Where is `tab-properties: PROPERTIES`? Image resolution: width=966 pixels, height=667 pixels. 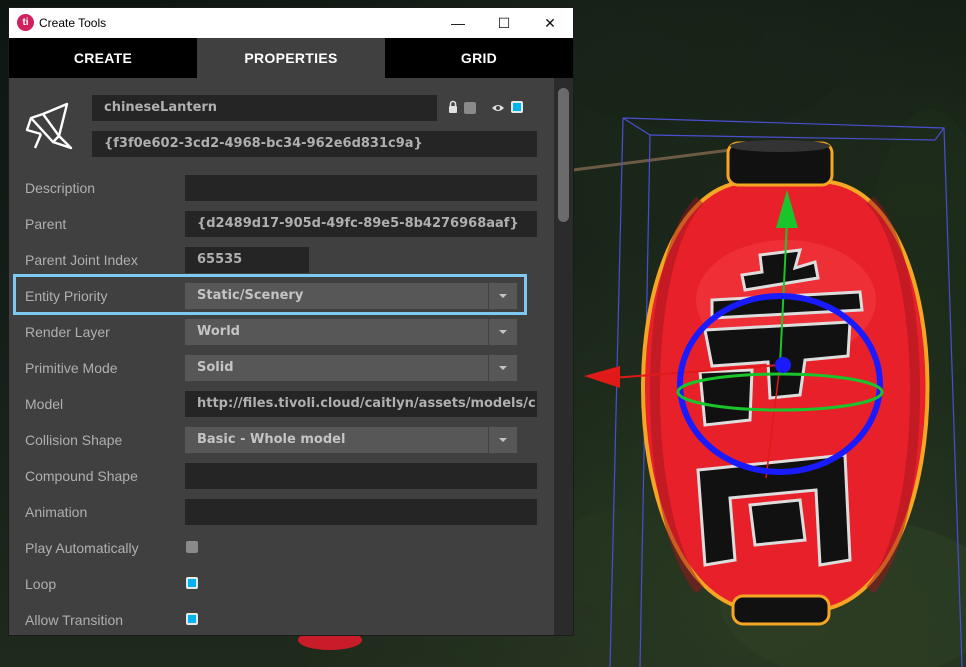 tab-properties: PROPERTIES is located at coordinates (291, 58).